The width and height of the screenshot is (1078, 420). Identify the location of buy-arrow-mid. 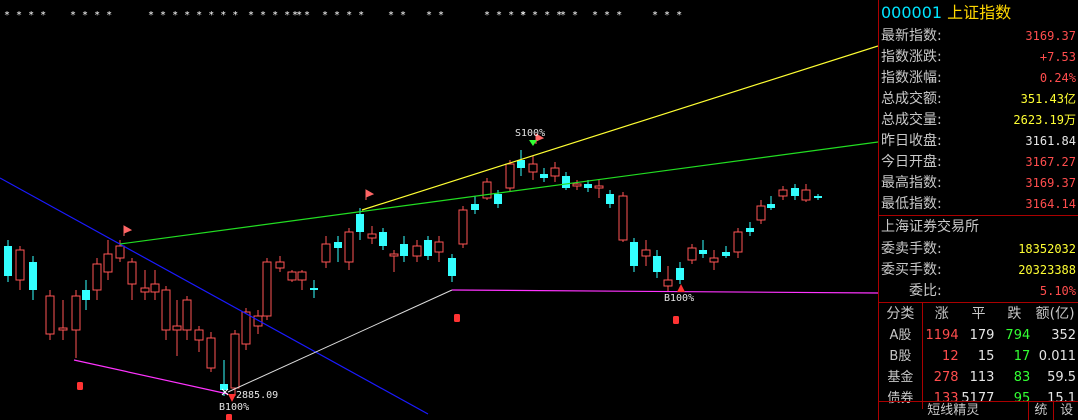
(681, 288).